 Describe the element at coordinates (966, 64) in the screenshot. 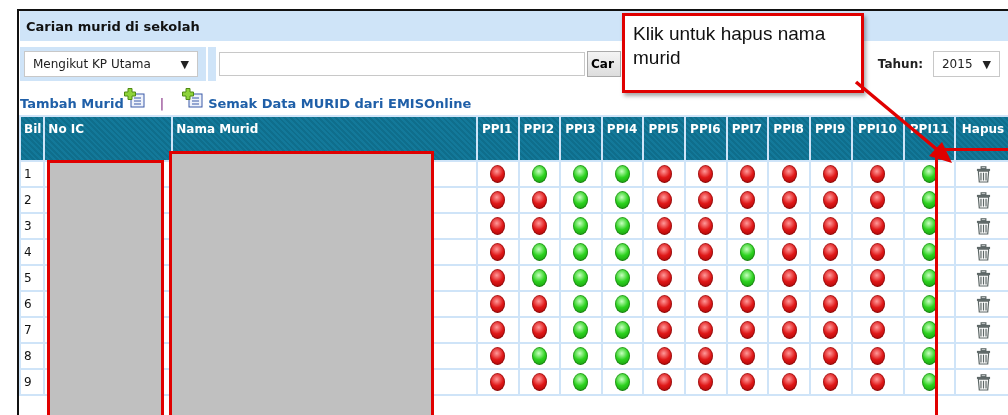

I see `year-dropdown: 2015 ▼` at that location.